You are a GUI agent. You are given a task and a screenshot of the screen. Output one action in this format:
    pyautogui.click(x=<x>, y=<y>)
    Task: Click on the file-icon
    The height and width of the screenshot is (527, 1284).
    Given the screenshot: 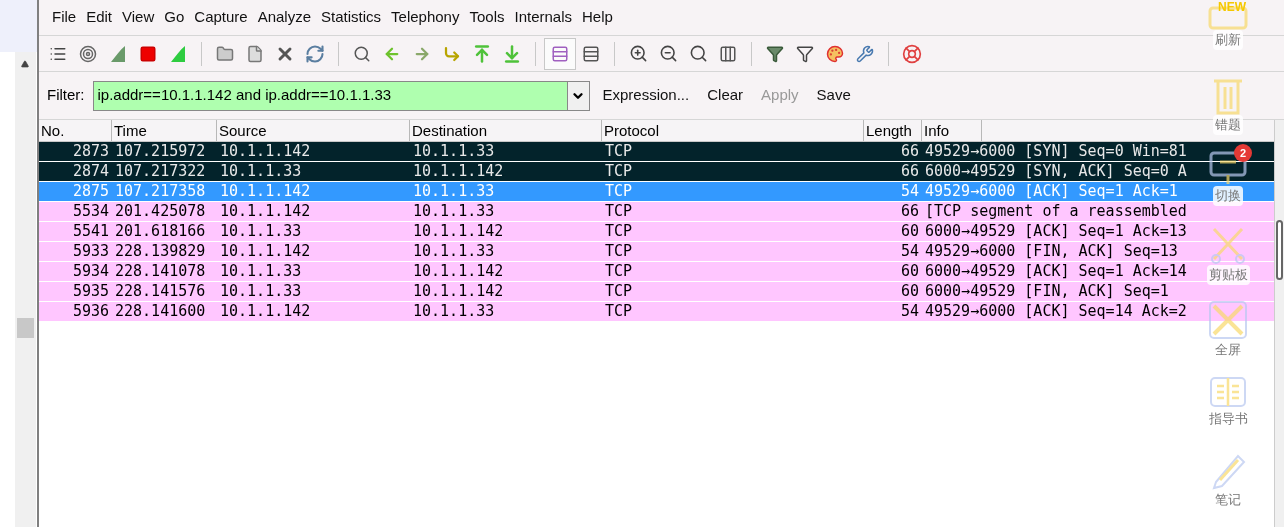 What is the action you would take?
    pyautogui.click(x=255, y=53)
    